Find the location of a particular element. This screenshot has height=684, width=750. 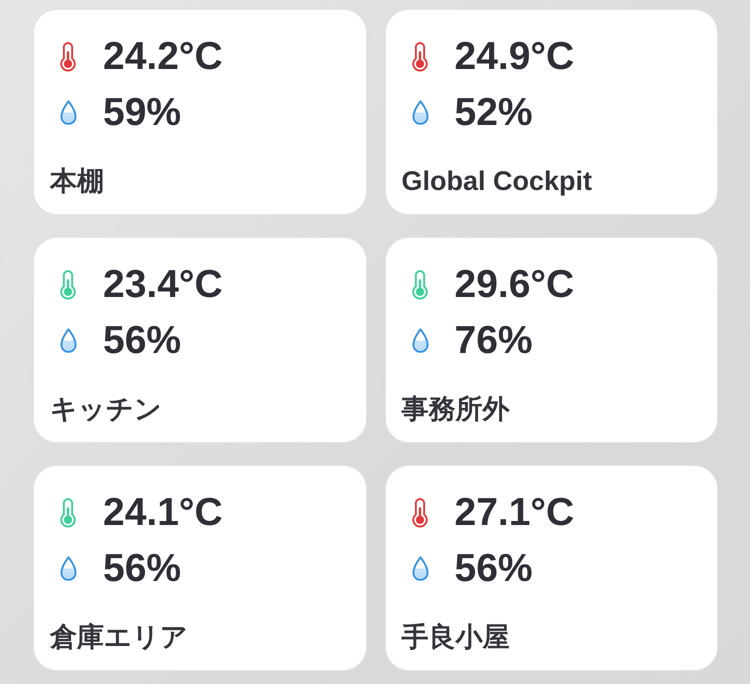

temperature-value: 24.9°C is located at coordinates (514, 57).